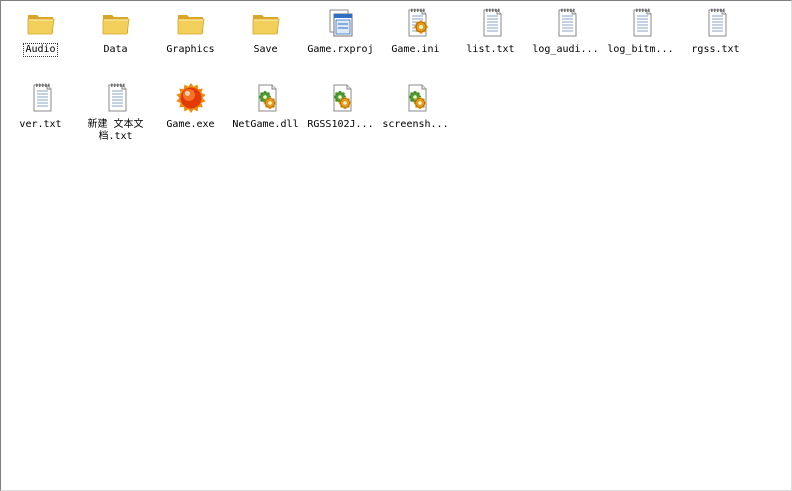 The width and height of the screenshot is (792, 491). I want to click on file-item-game-rxproj: Game.rxproj, so click(340, 44).